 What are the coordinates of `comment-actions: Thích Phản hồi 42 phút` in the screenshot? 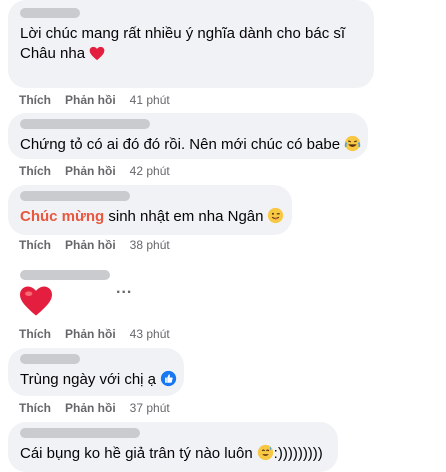 It's located at (94, 171).